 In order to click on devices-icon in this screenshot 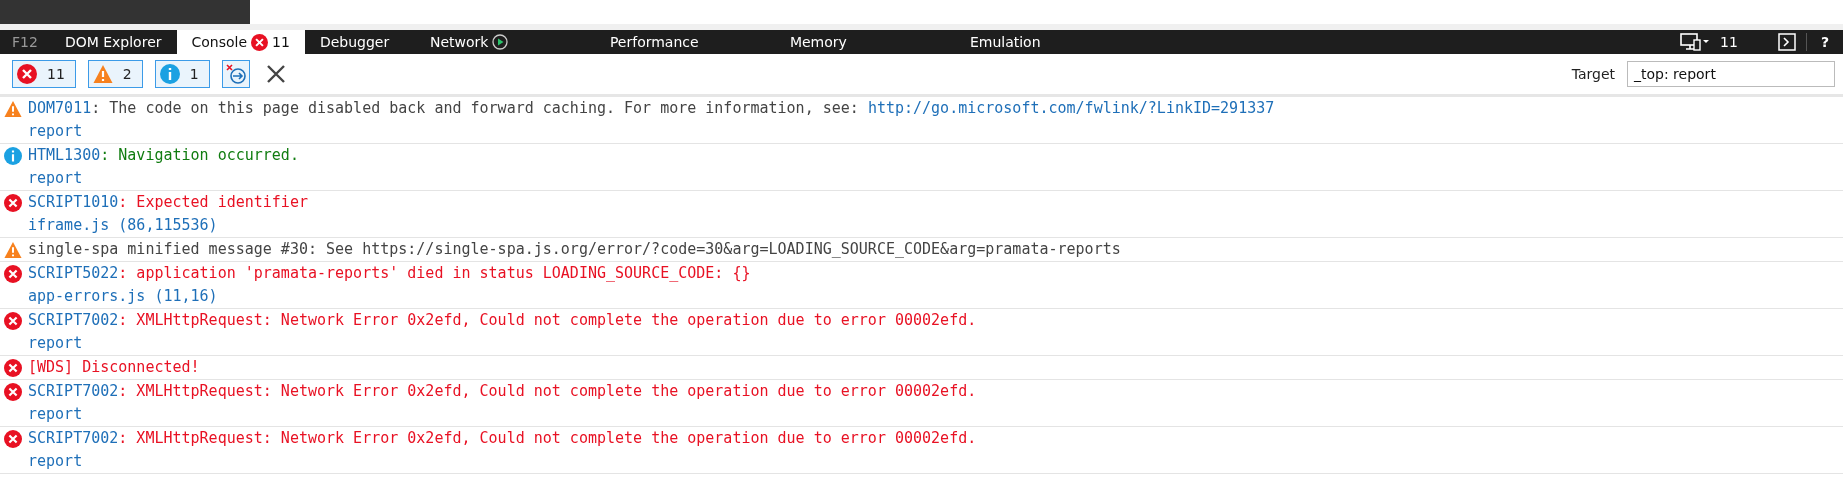, I will do `click(1695, 42)`.